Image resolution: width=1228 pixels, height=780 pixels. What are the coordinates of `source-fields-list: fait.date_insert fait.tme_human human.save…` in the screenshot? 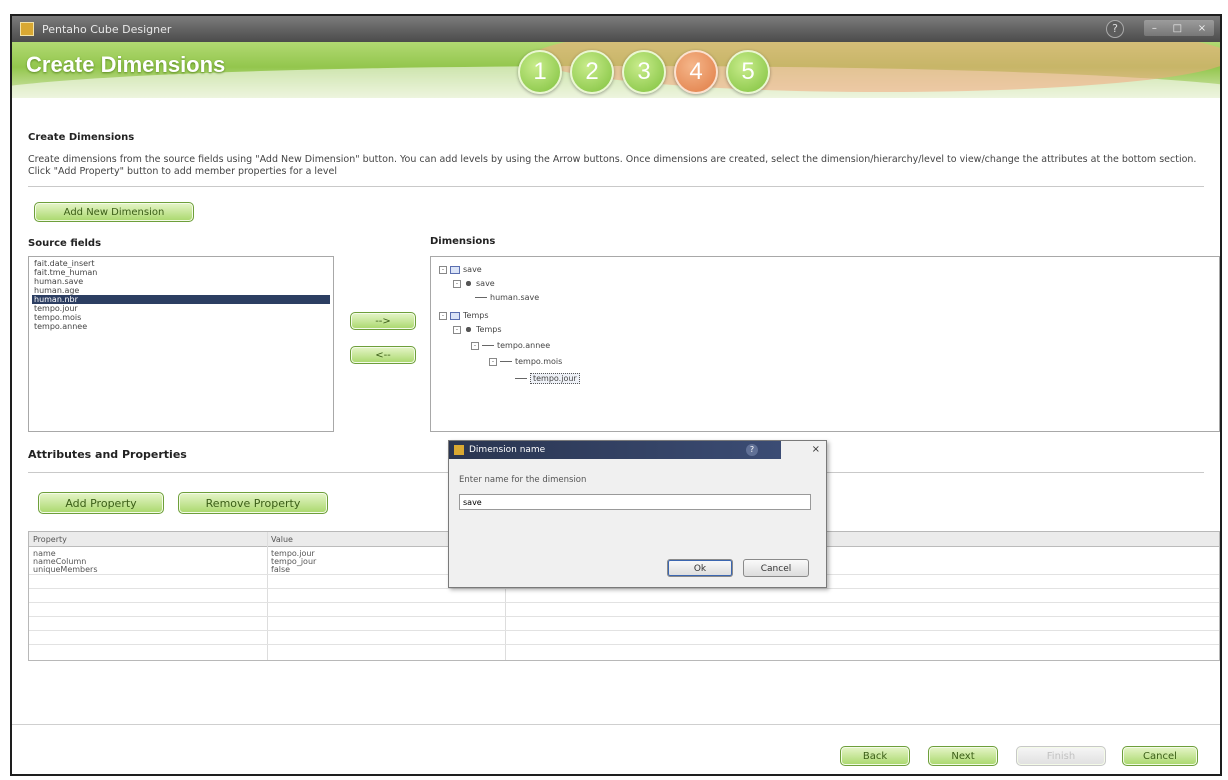 It's located at (181, 344).